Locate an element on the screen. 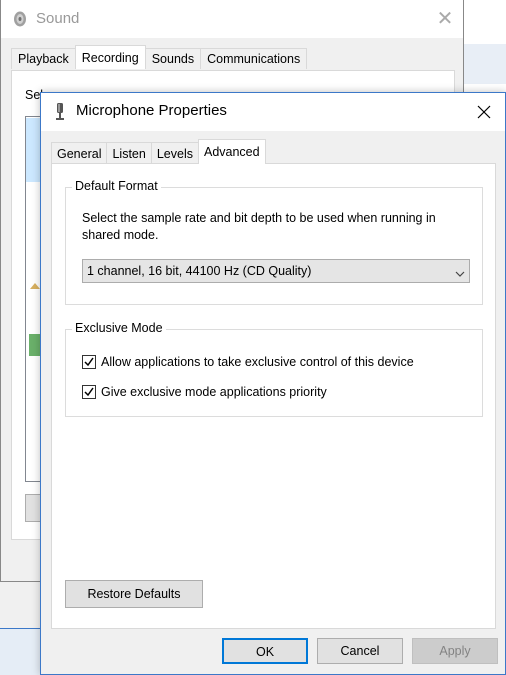 This screenshot has height=675, width=506. restore-defaults-button: Restore Defaults is located at coordinates (134, 594).